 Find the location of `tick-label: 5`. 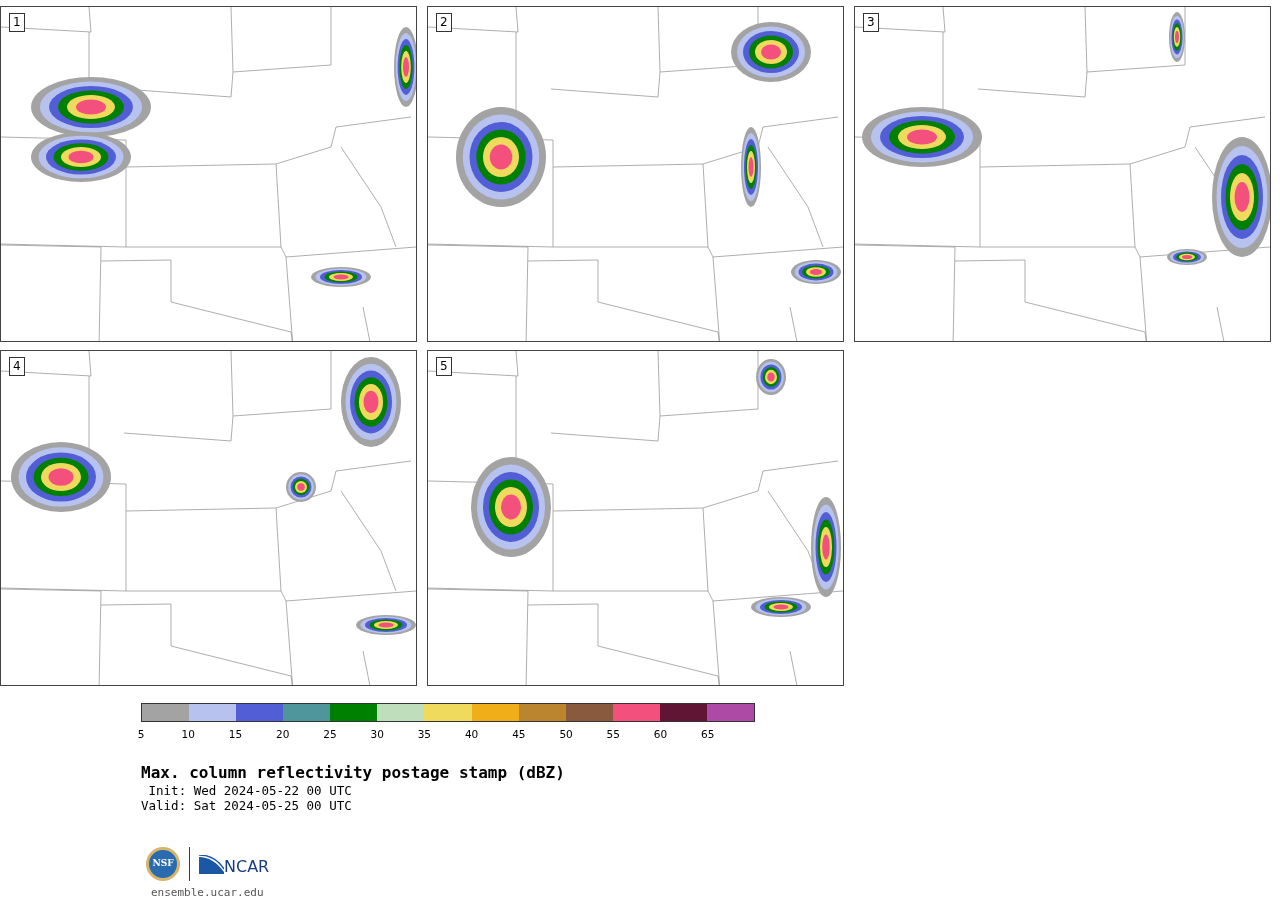

tick-label: 5 is located at coordinates (141, 734).